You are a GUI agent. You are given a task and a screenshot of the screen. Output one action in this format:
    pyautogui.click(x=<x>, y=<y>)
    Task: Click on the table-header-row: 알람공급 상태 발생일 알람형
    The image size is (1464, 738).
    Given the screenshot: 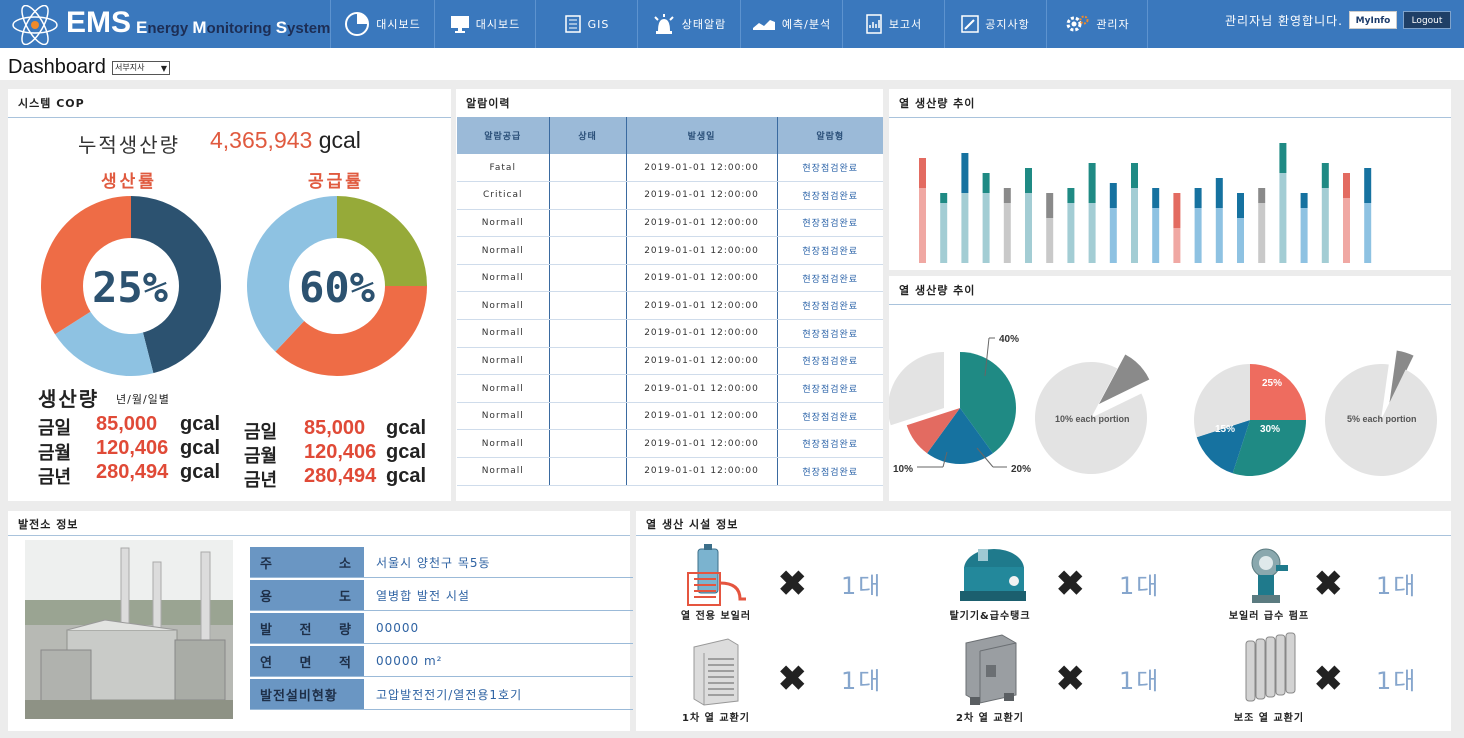 What is the action you would take?
    pyautogui.click(x=670, y=135)
    